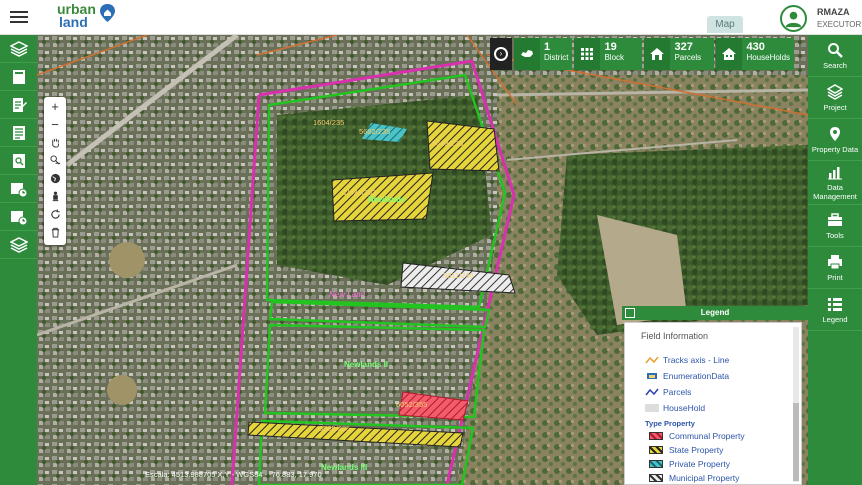 This screenshot has height=485, width=862. What do you see at coordinates (18, 260) in the screenshot?
I see `left-sidebar` at bounding box center [18, 260].